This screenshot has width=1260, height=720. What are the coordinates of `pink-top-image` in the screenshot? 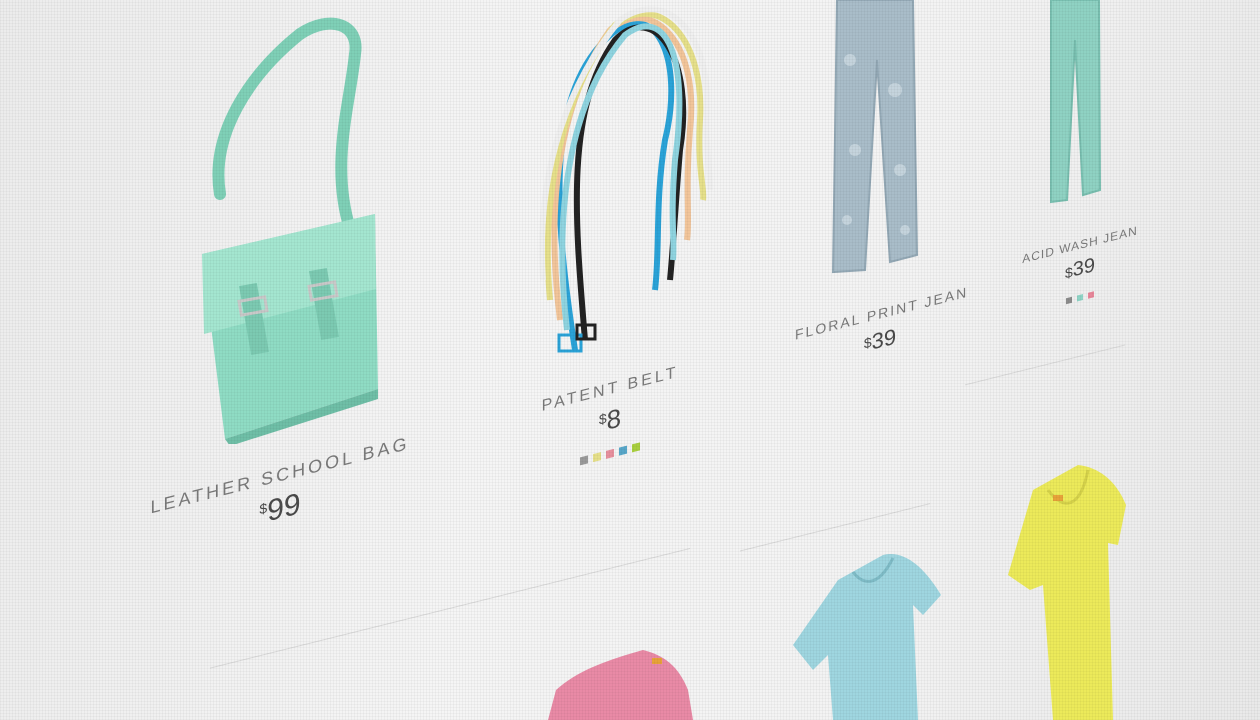 It's located at (620, 685).